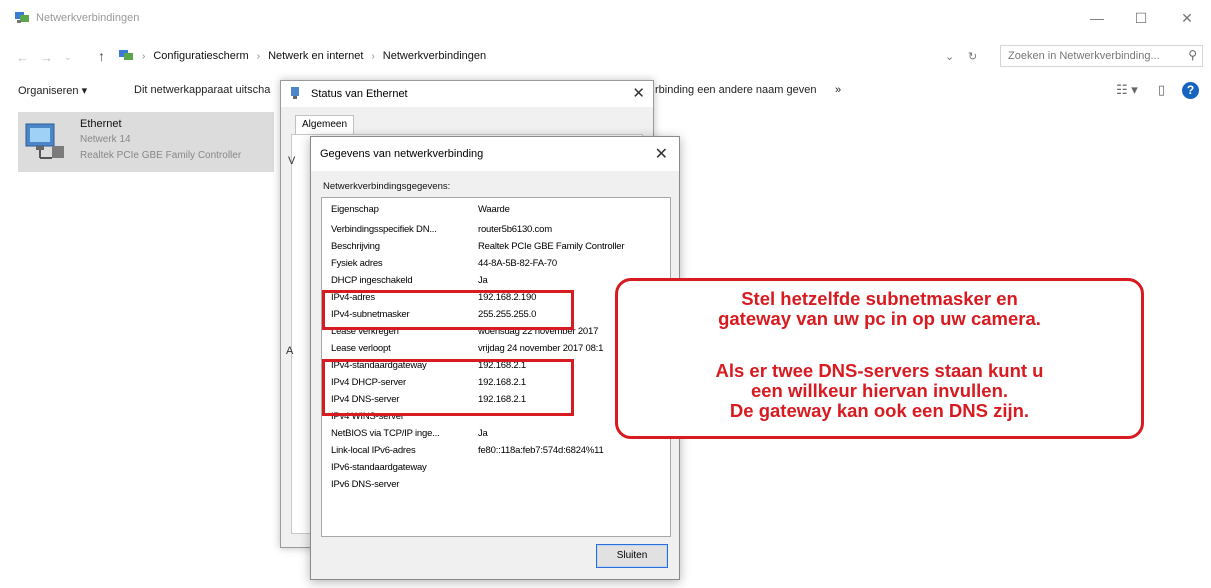 This screenshot has height=588, width=1211. I want to click on gateway-dhcp-dns-highlight, so click(448, 387).